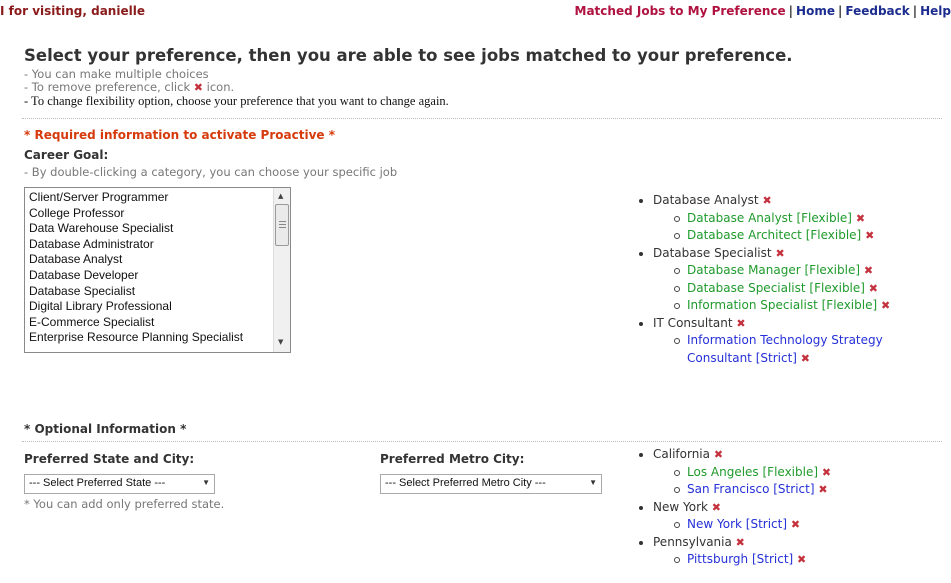  I want to click on selected-category: Pennsylvania ✖ Pittsburgh [Strict] ✖, so click(788, 551).